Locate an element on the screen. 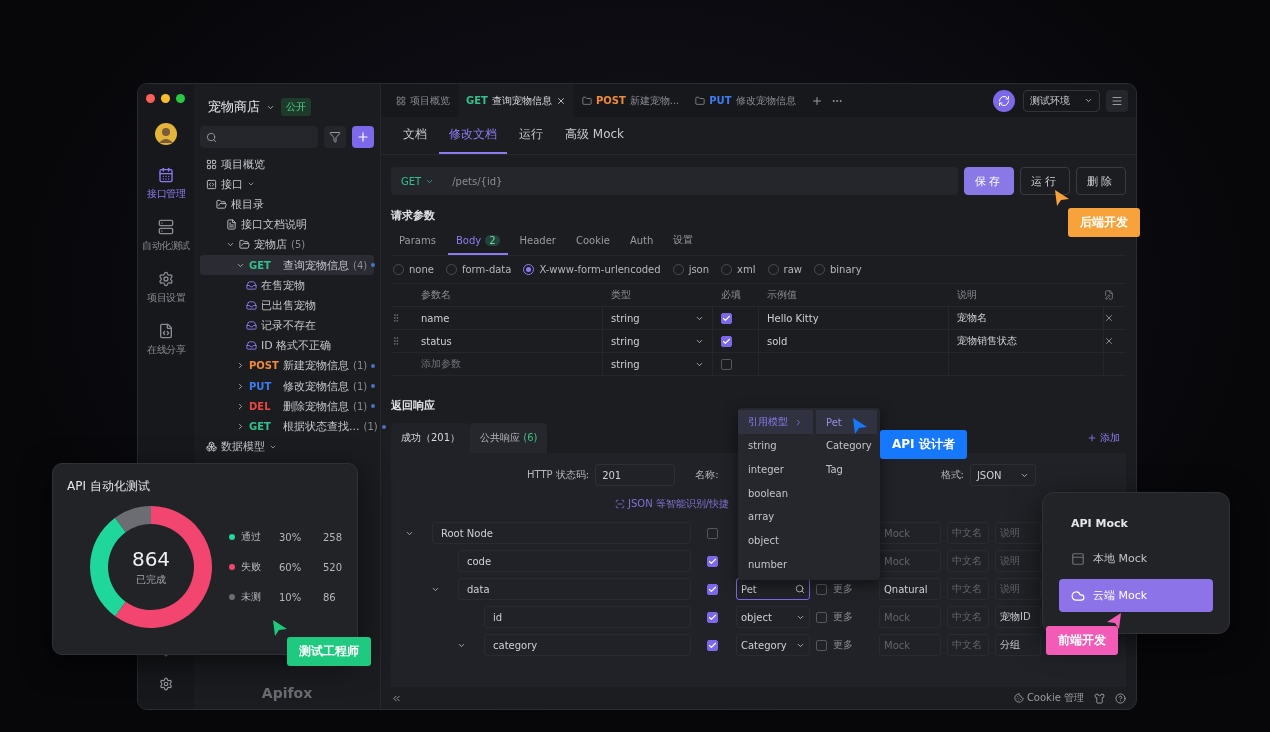 The height and width of the screenshot is (732, 1270). table-cell: sold is located at coordinates (854, 341).